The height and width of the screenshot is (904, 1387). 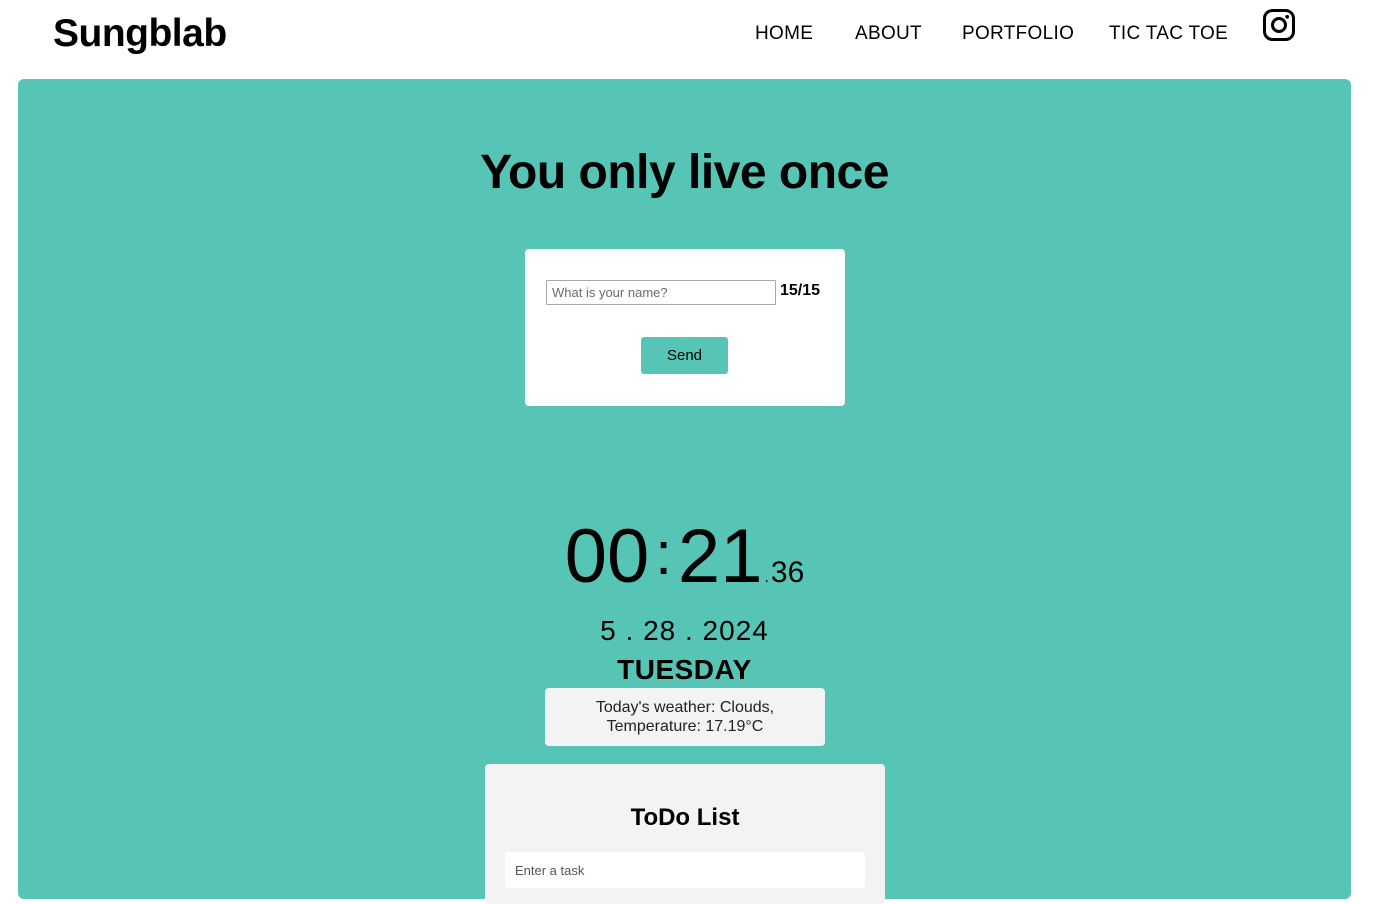 I want to click on todo-card: ToDo List, so click(x=685, y=834).